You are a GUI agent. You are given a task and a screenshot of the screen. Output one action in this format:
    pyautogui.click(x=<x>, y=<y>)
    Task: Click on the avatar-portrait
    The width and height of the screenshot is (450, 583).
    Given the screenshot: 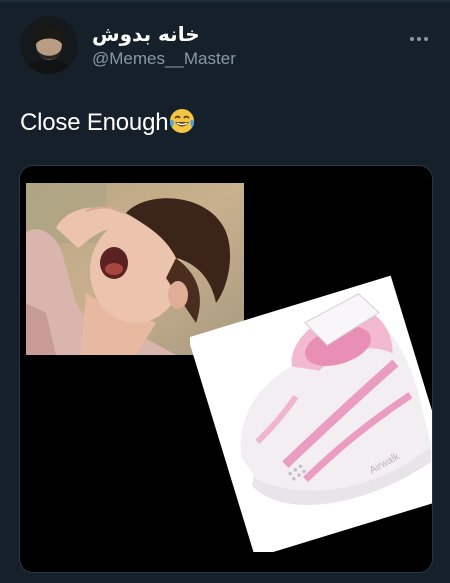 What is the action you would take?
    pyautogui.click(x=49, y=45)
    